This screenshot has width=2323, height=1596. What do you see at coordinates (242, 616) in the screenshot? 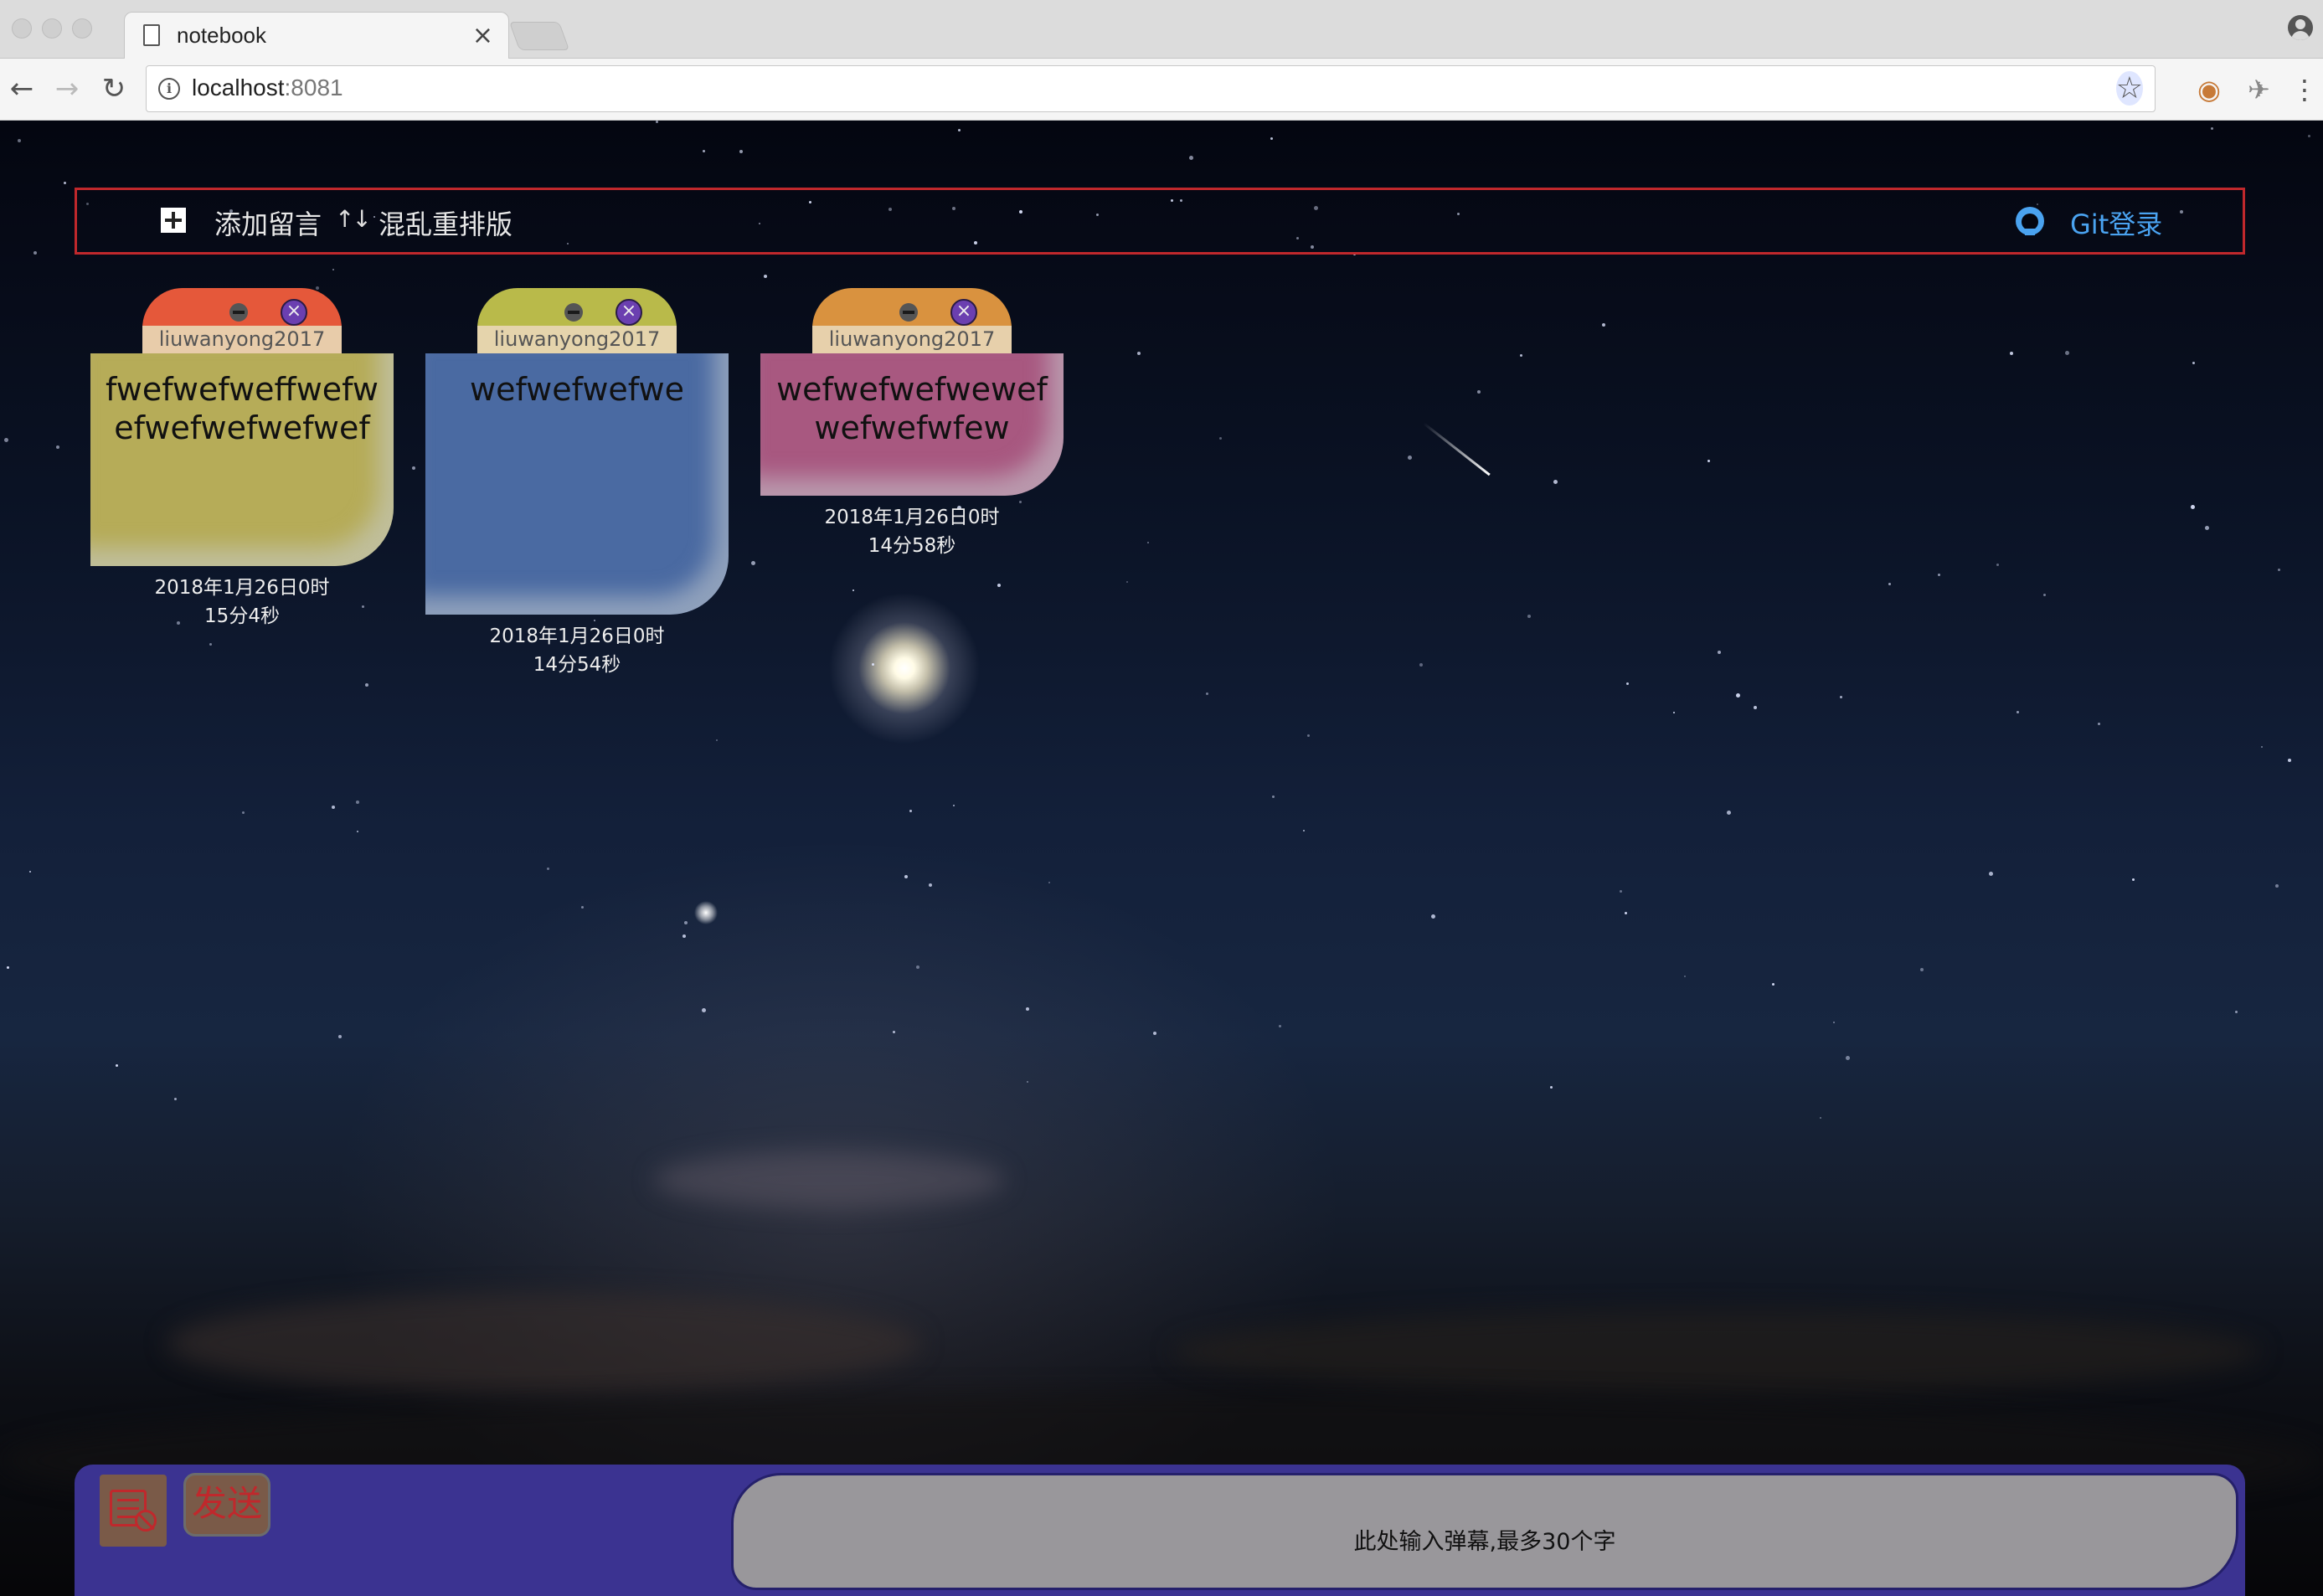
I see `note-time-clock: 15分4秒` at bounding box center [242, 616].